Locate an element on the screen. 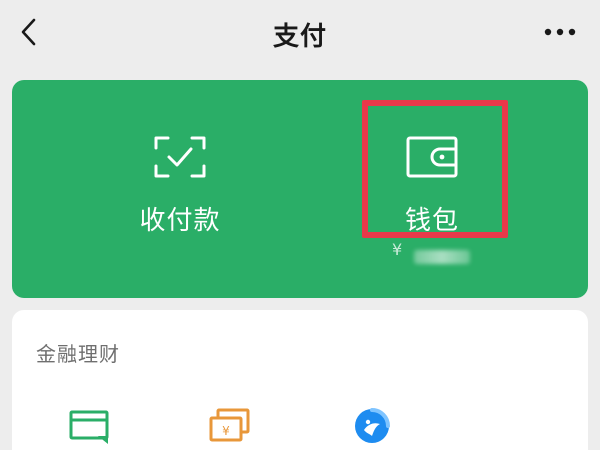  wealth-yen-icon: ¥ is located at coordinates (229, 425).